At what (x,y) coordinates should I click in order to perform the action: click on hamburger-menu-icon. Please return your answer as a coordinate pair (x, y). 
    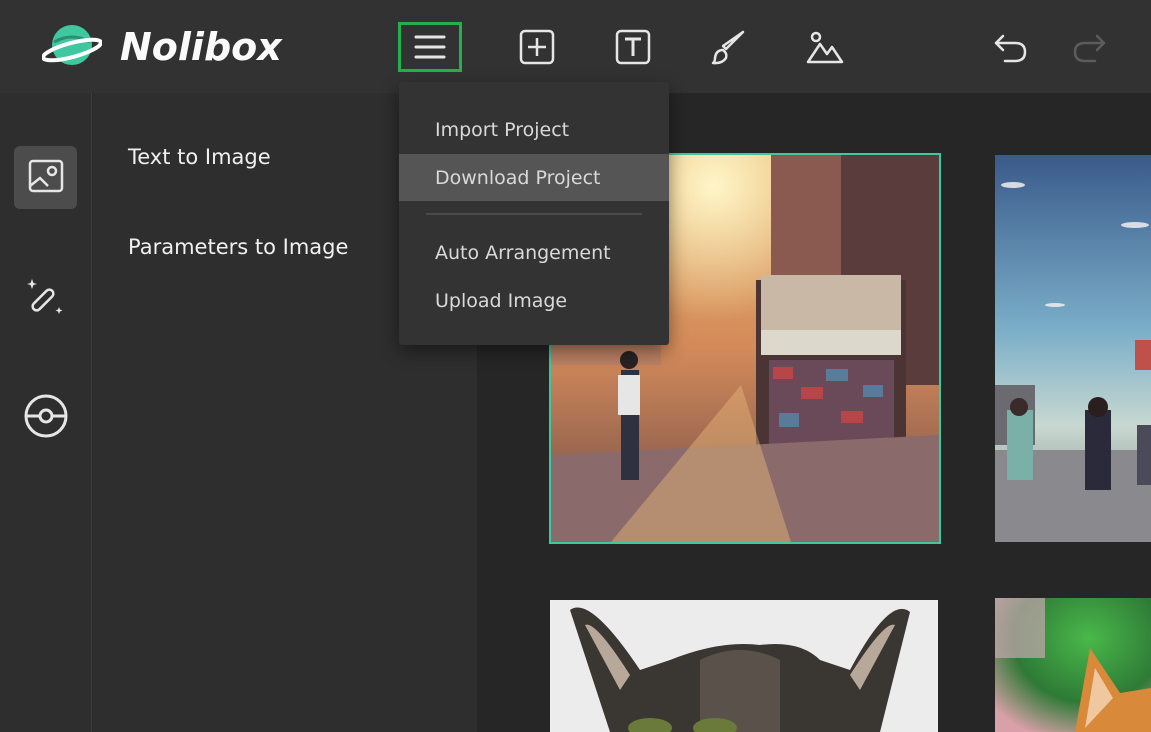
    Looking at the image, I should click on (430, 47).